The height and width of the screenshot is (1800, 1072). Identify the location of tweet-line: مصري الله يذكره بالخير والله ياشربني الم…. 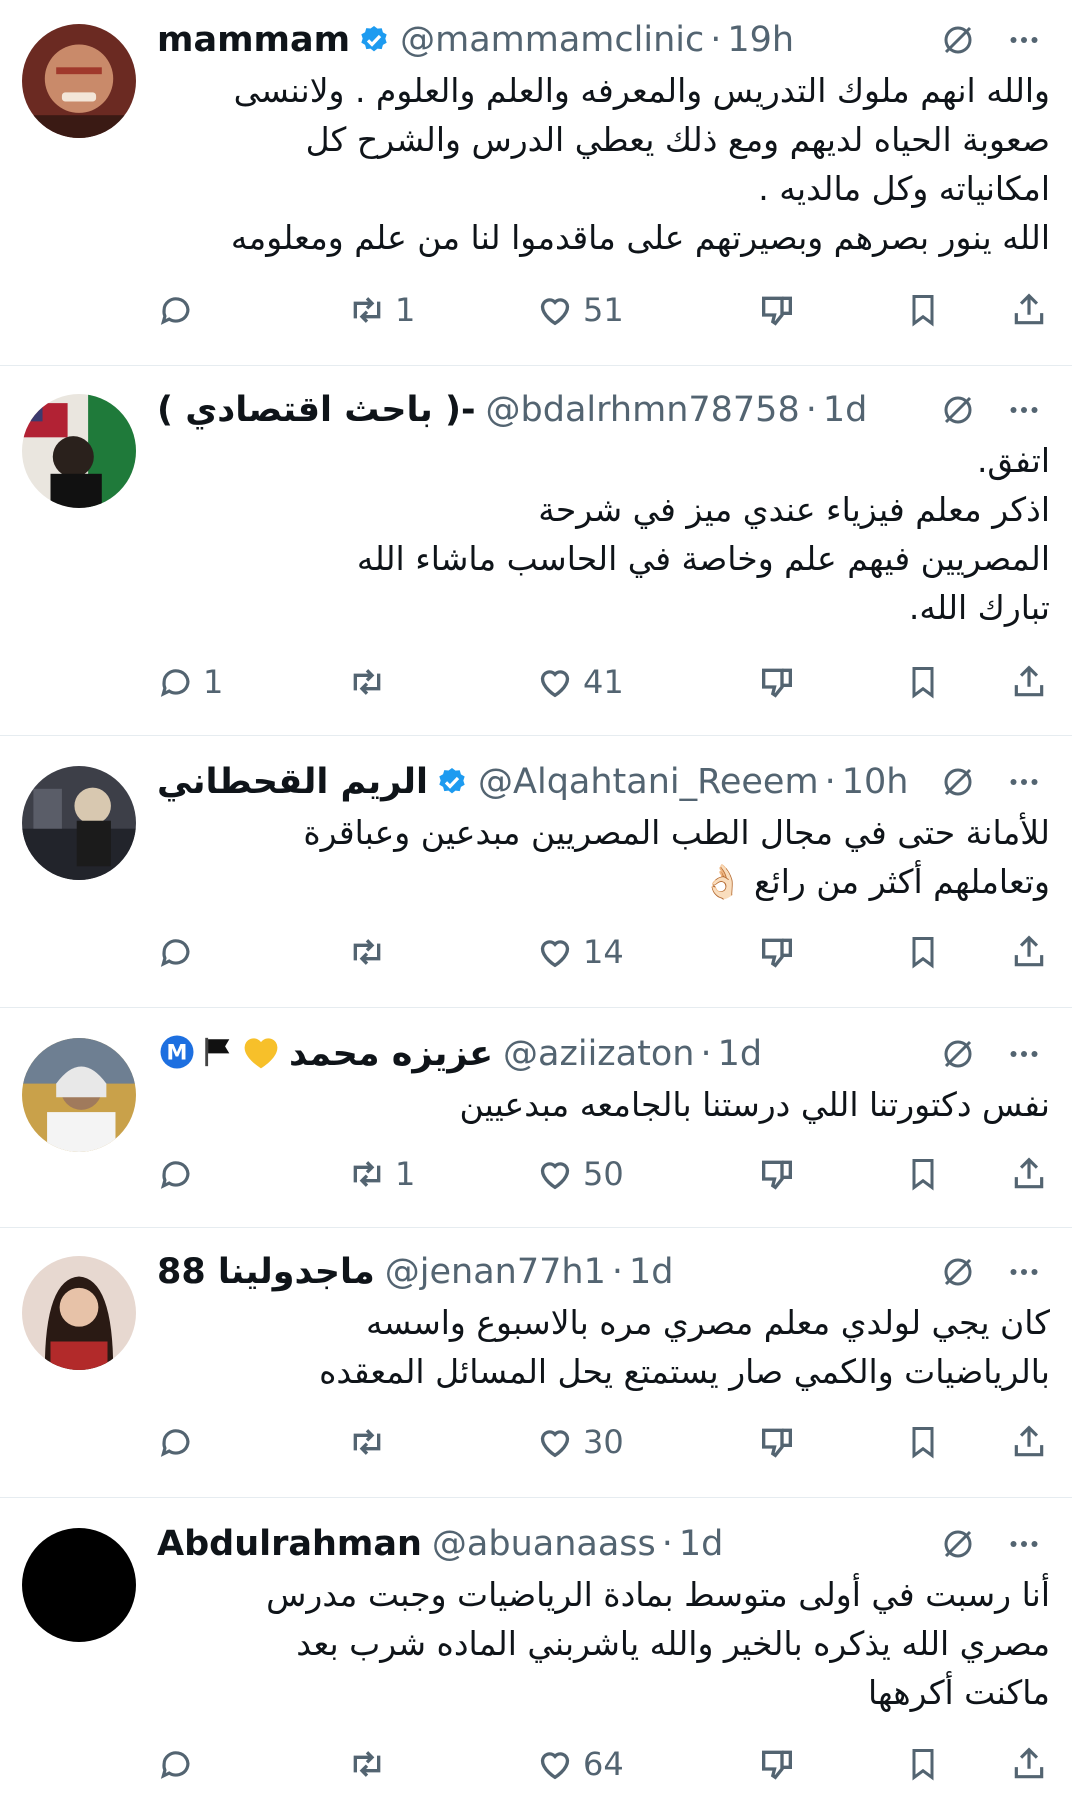
(673, 1643).